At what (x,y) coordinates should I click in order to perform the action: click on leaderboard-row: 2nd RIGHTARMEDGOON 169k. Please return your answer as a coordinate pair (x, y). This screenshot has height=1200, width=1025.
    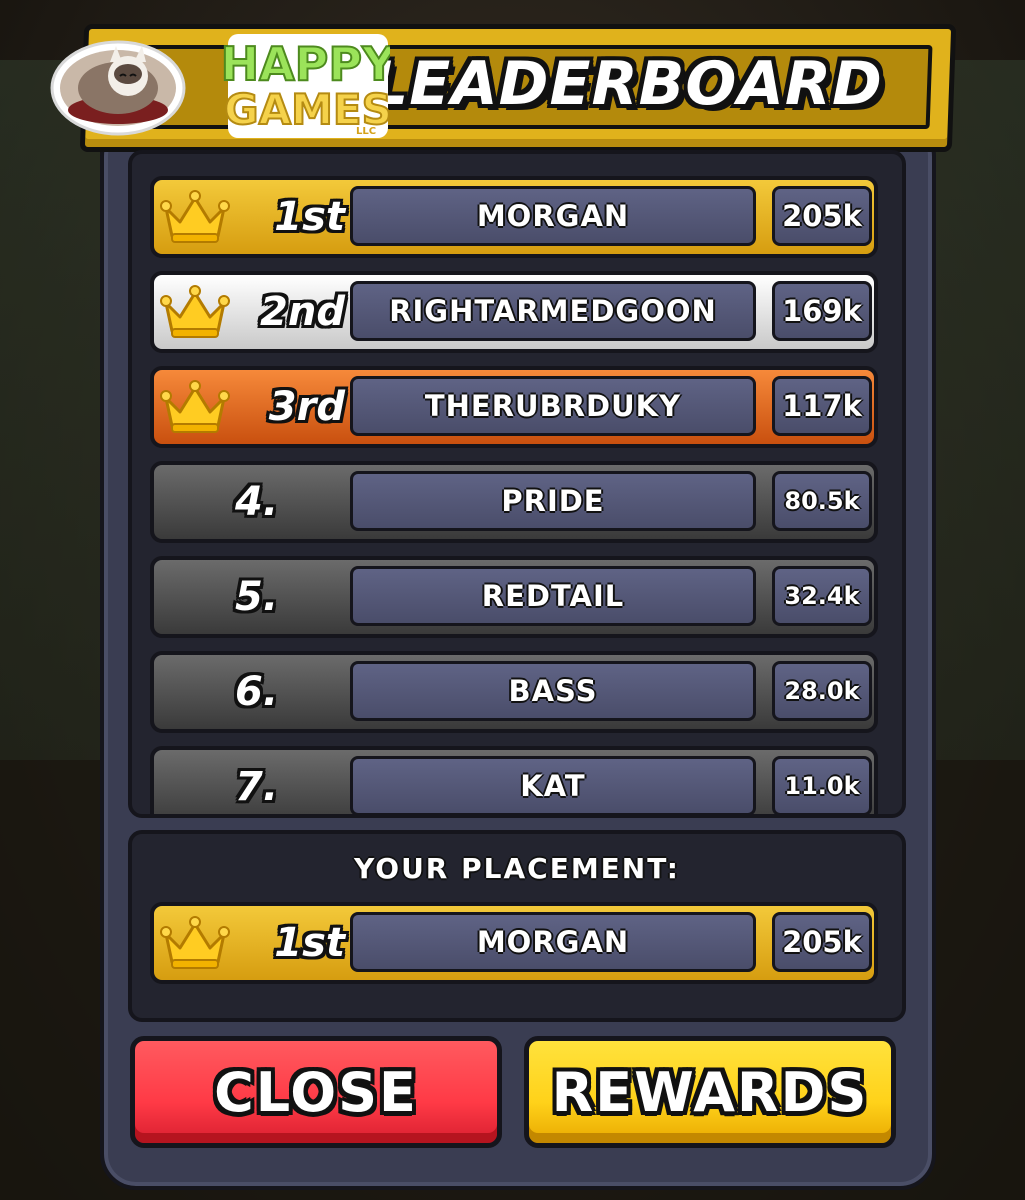
    Looking at the image, I should click on (514, 312).